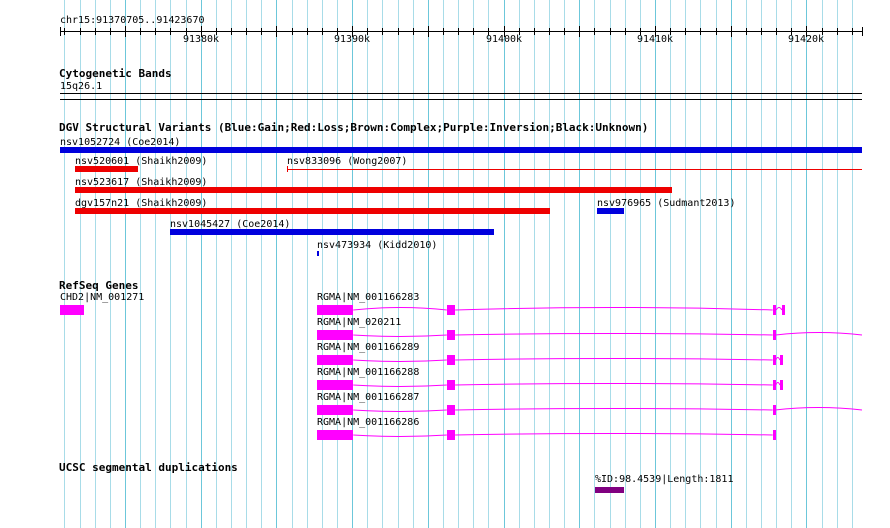 The height and width of the screenshot is (528, 890). I want to click on segdup-track-title: UCSC segmental duplications, so click(148, 468).